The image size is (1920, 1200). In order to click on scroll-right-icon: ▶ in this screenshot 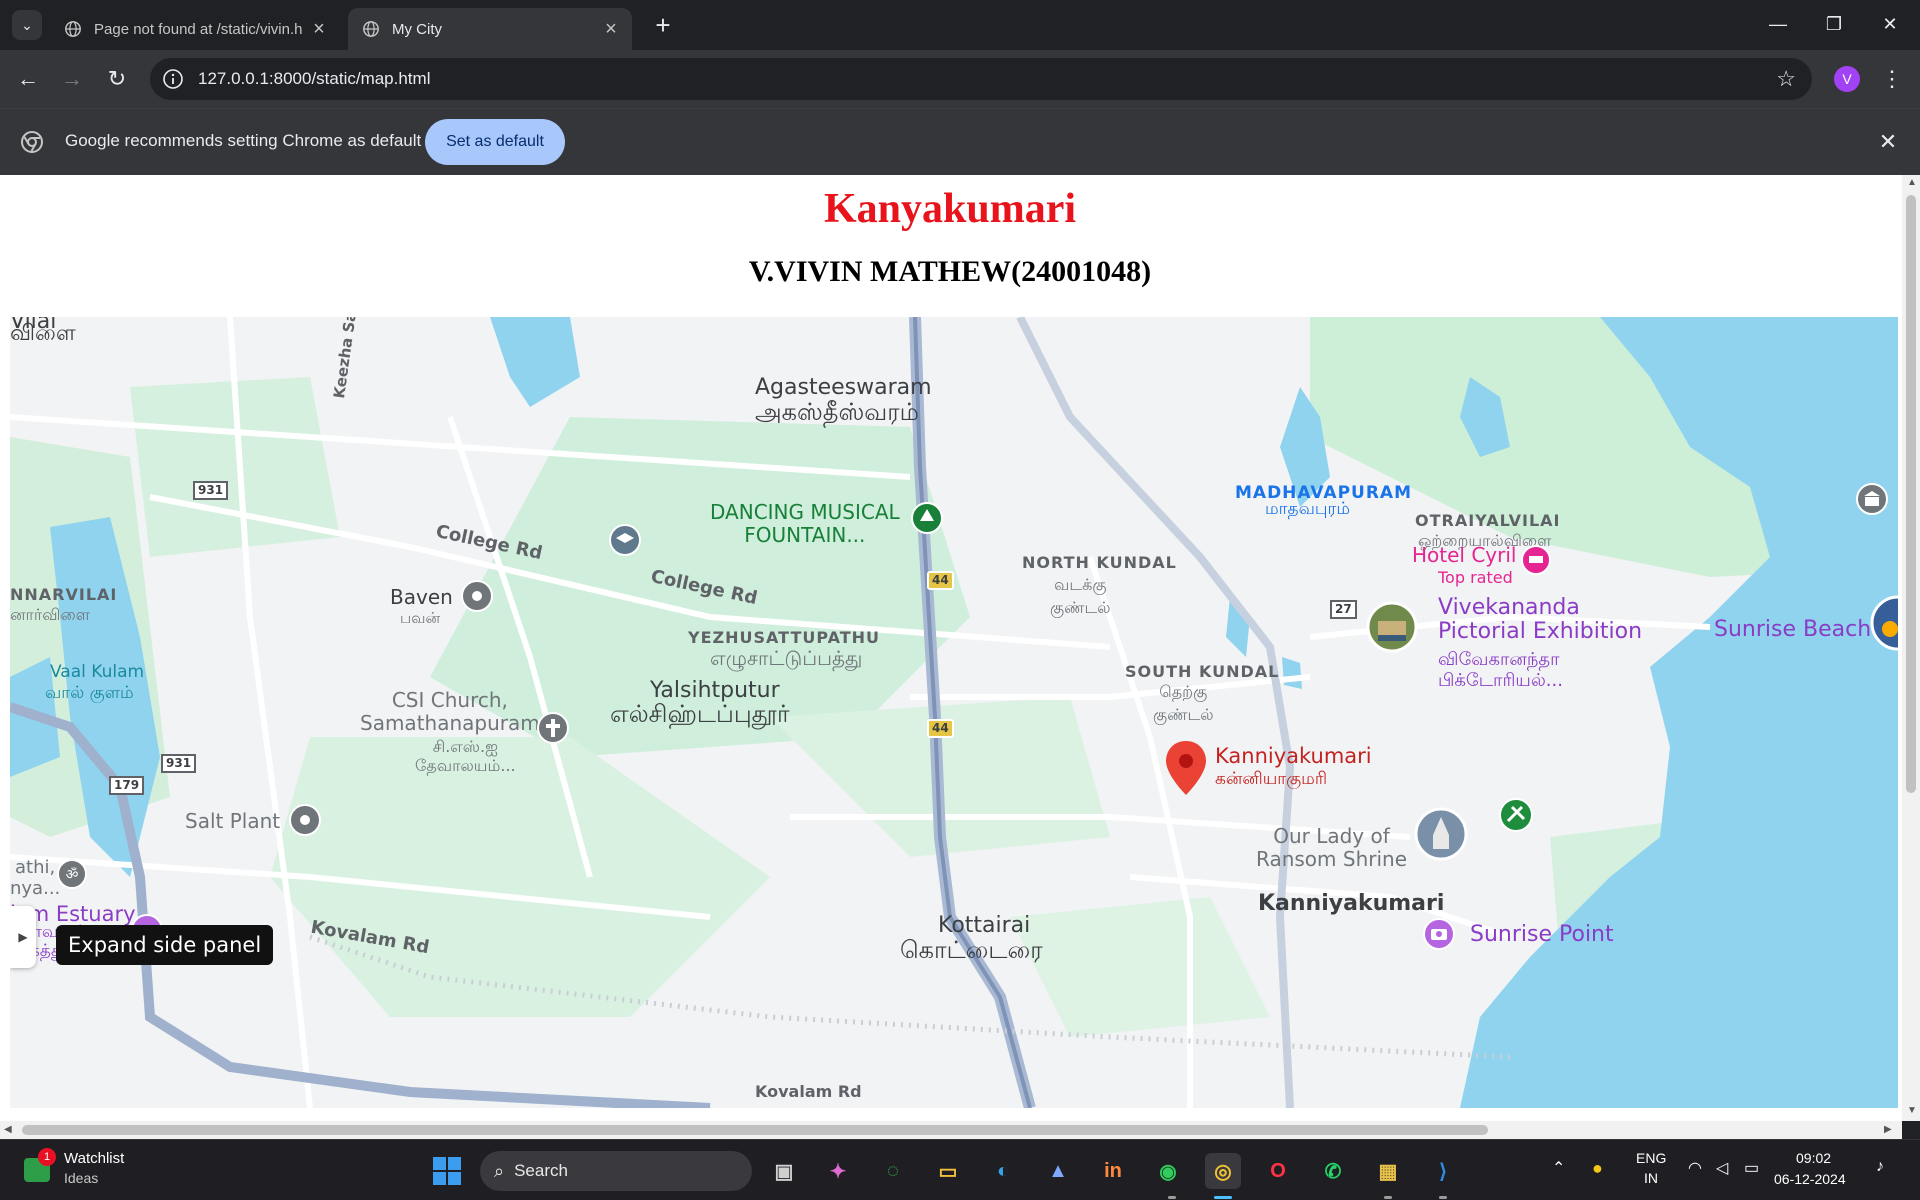, I will do `click(1888, 1129)`.